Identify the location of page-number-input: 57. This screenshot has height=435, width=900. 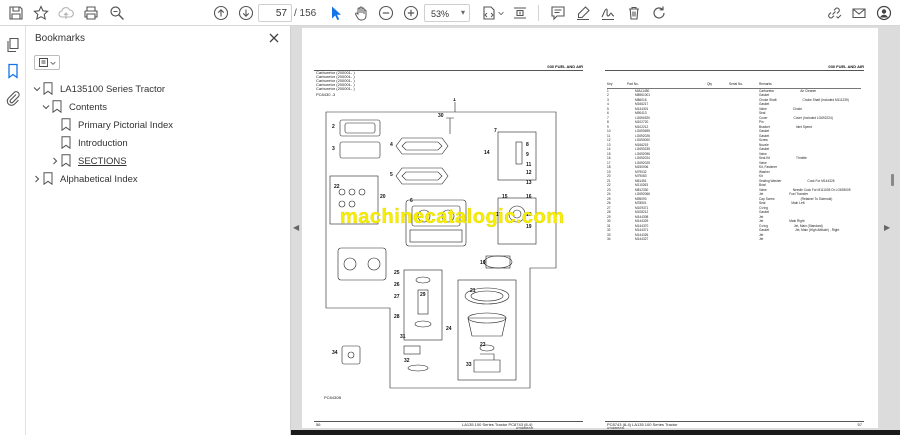
(275, 13).